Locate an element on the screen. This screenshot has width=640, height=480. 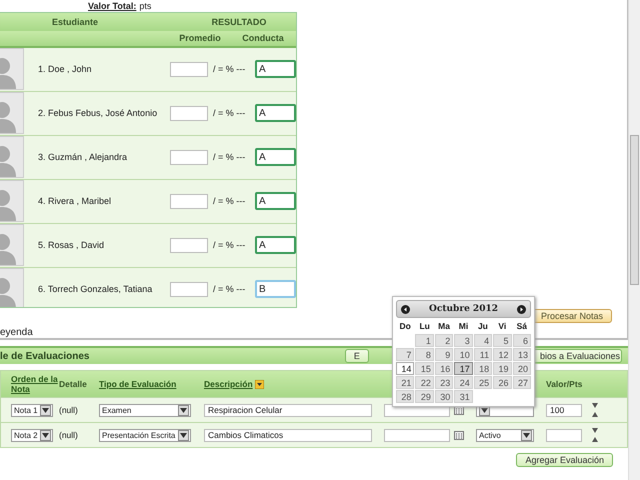
column-header-link: Descripción is located at coordinates (228, 384).